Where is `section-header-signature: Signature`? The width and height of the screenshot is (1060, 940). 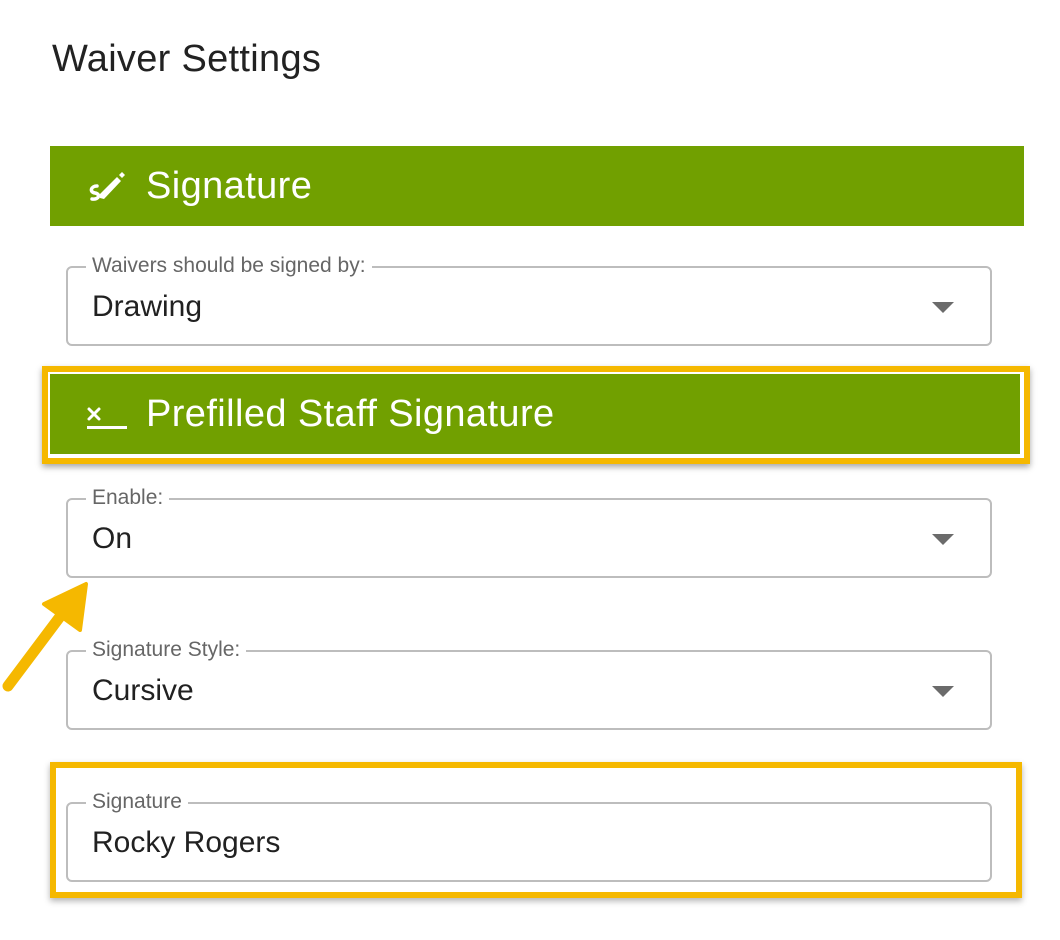 section-header-signature: Signature is located at coordinates (537, 186).